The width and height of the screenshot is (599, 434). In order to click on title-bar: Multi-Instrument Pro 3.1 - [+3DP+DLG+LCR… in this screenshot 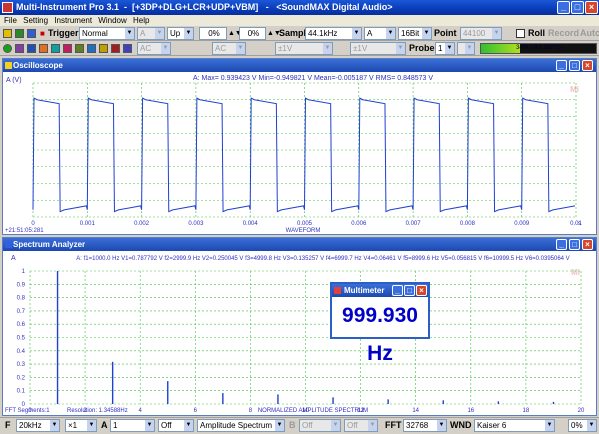, I will do `click(299, 7)`.